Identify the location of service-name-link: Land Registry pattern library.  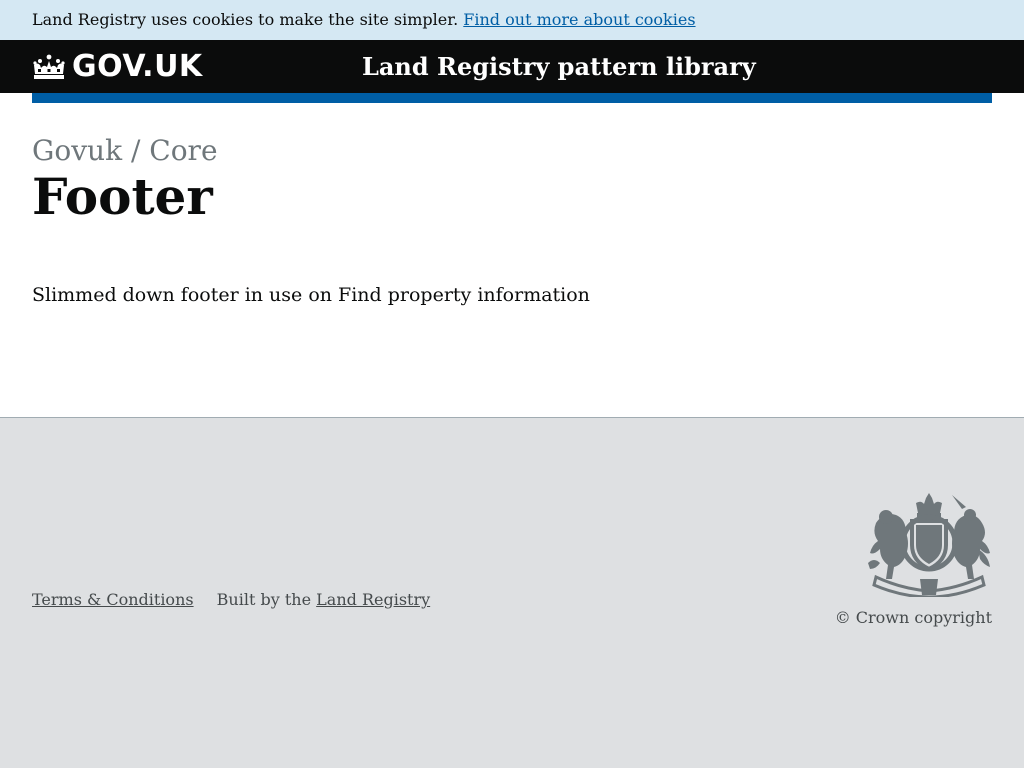
(559, 66).